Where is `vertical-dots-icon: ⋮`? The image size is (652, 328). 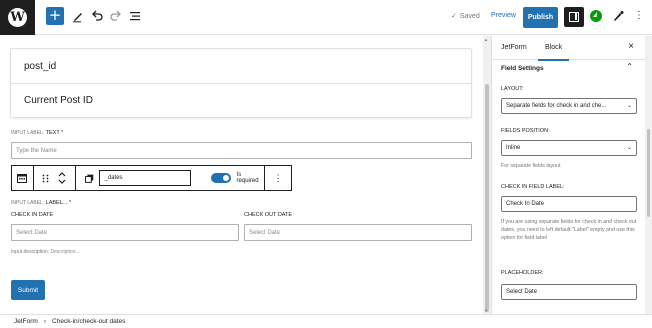
vertical-dots-icon: ⋮ is located at coordinates (278, 177).